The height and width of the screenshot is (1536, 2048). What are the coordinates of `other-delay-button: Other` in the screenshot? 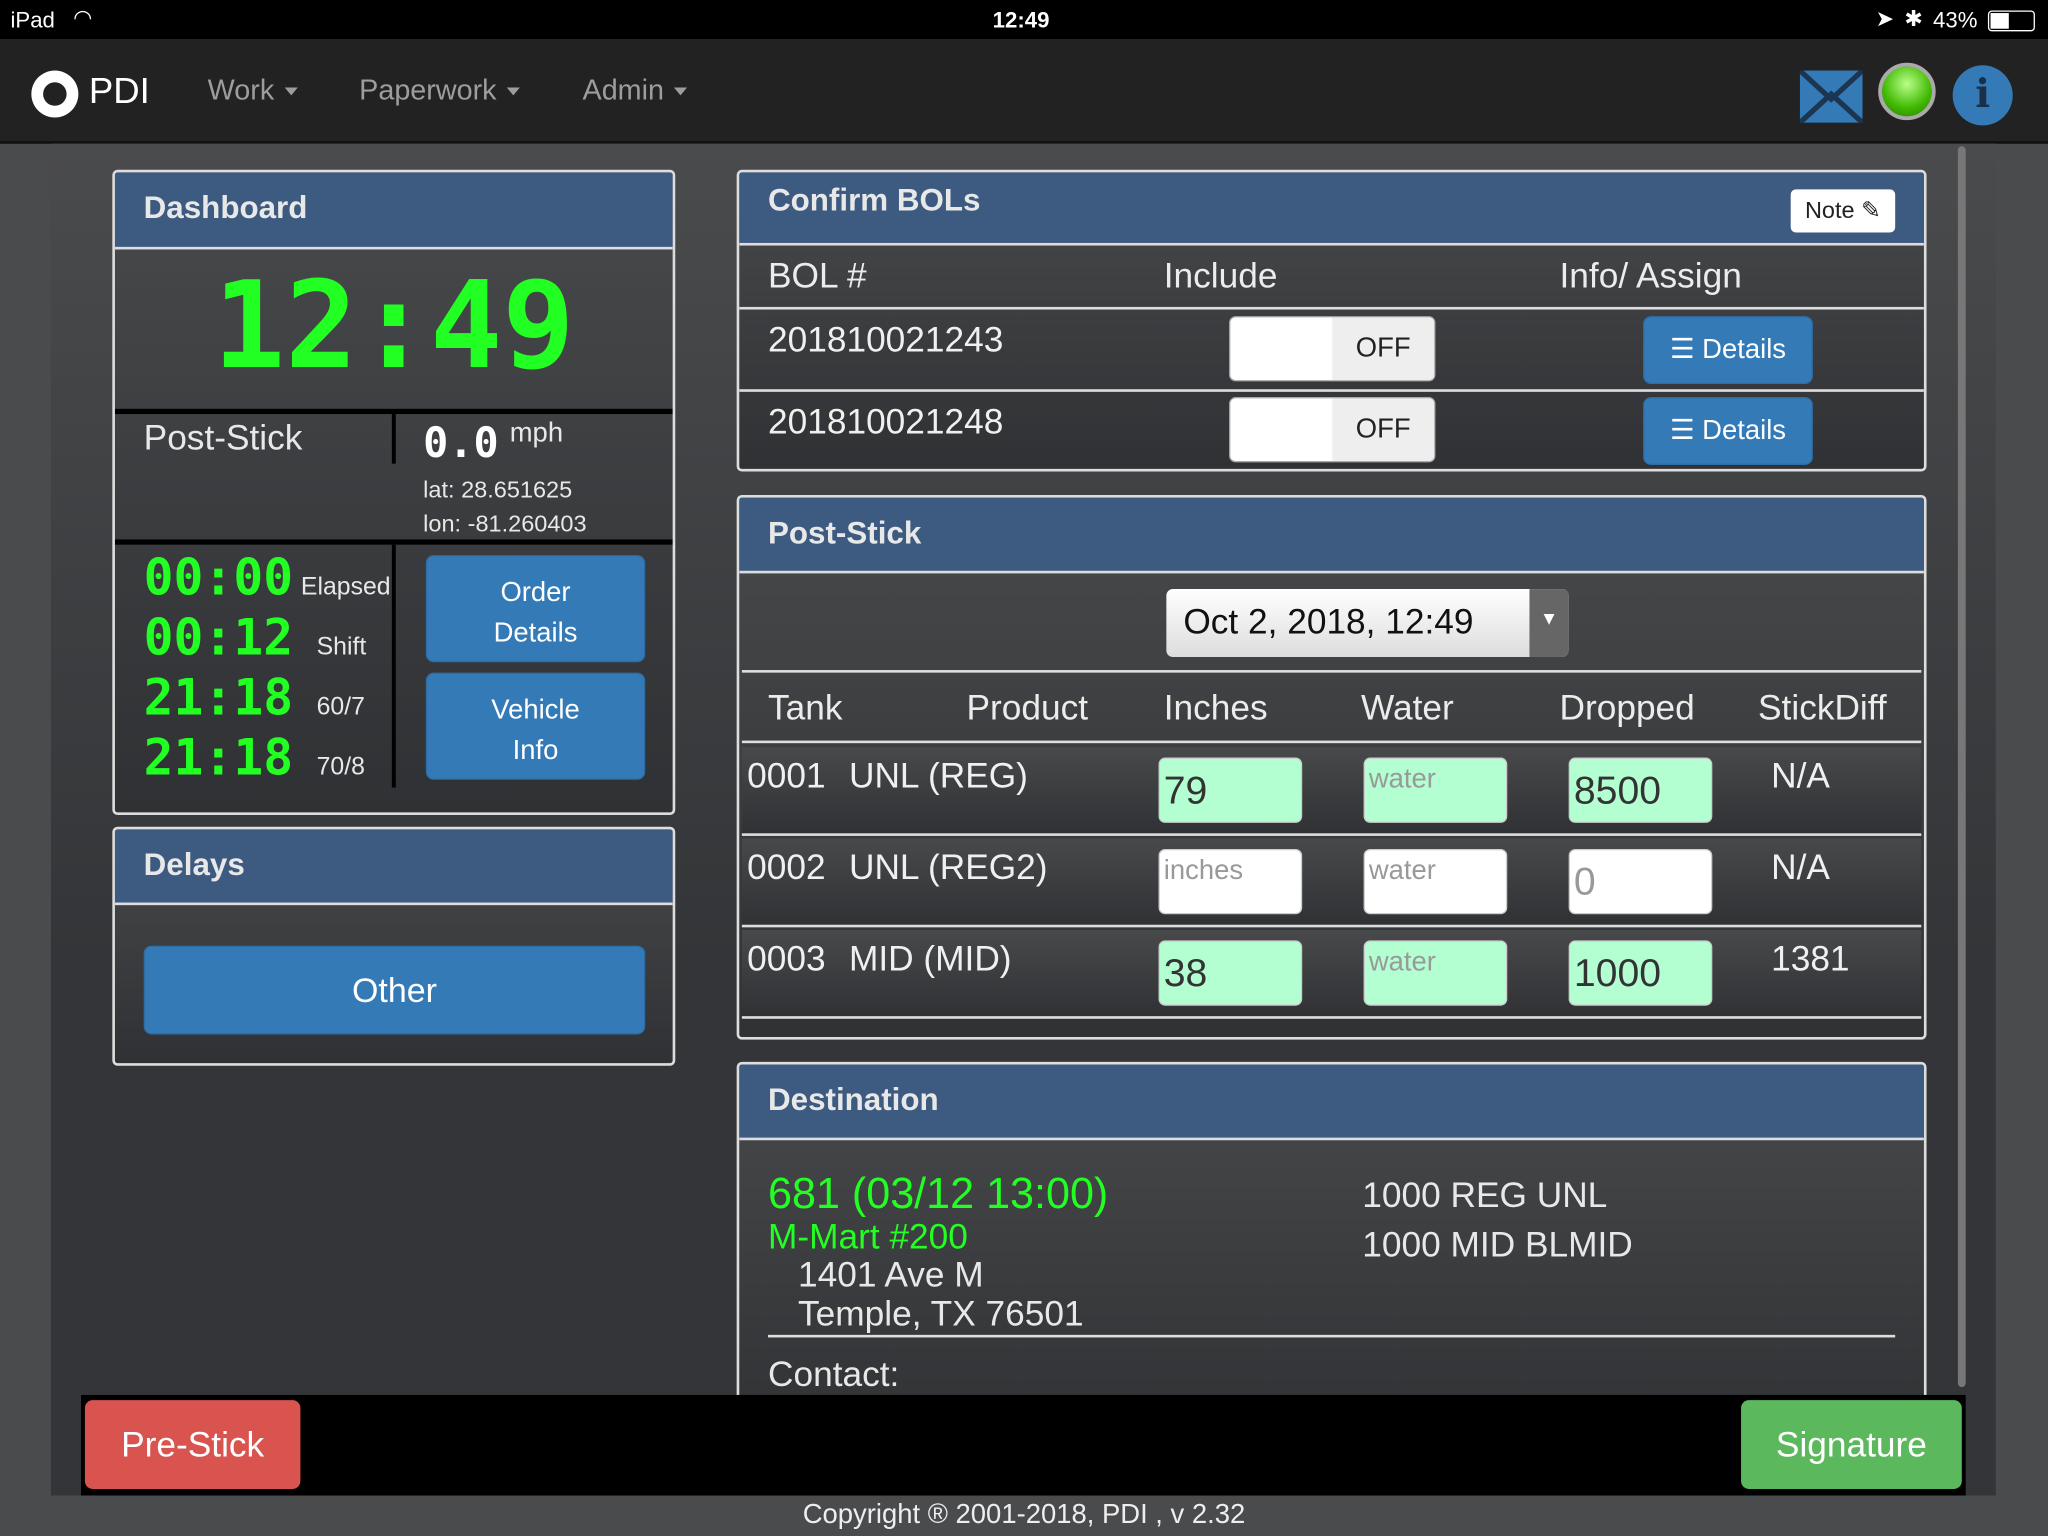 It's located at (394, 990).